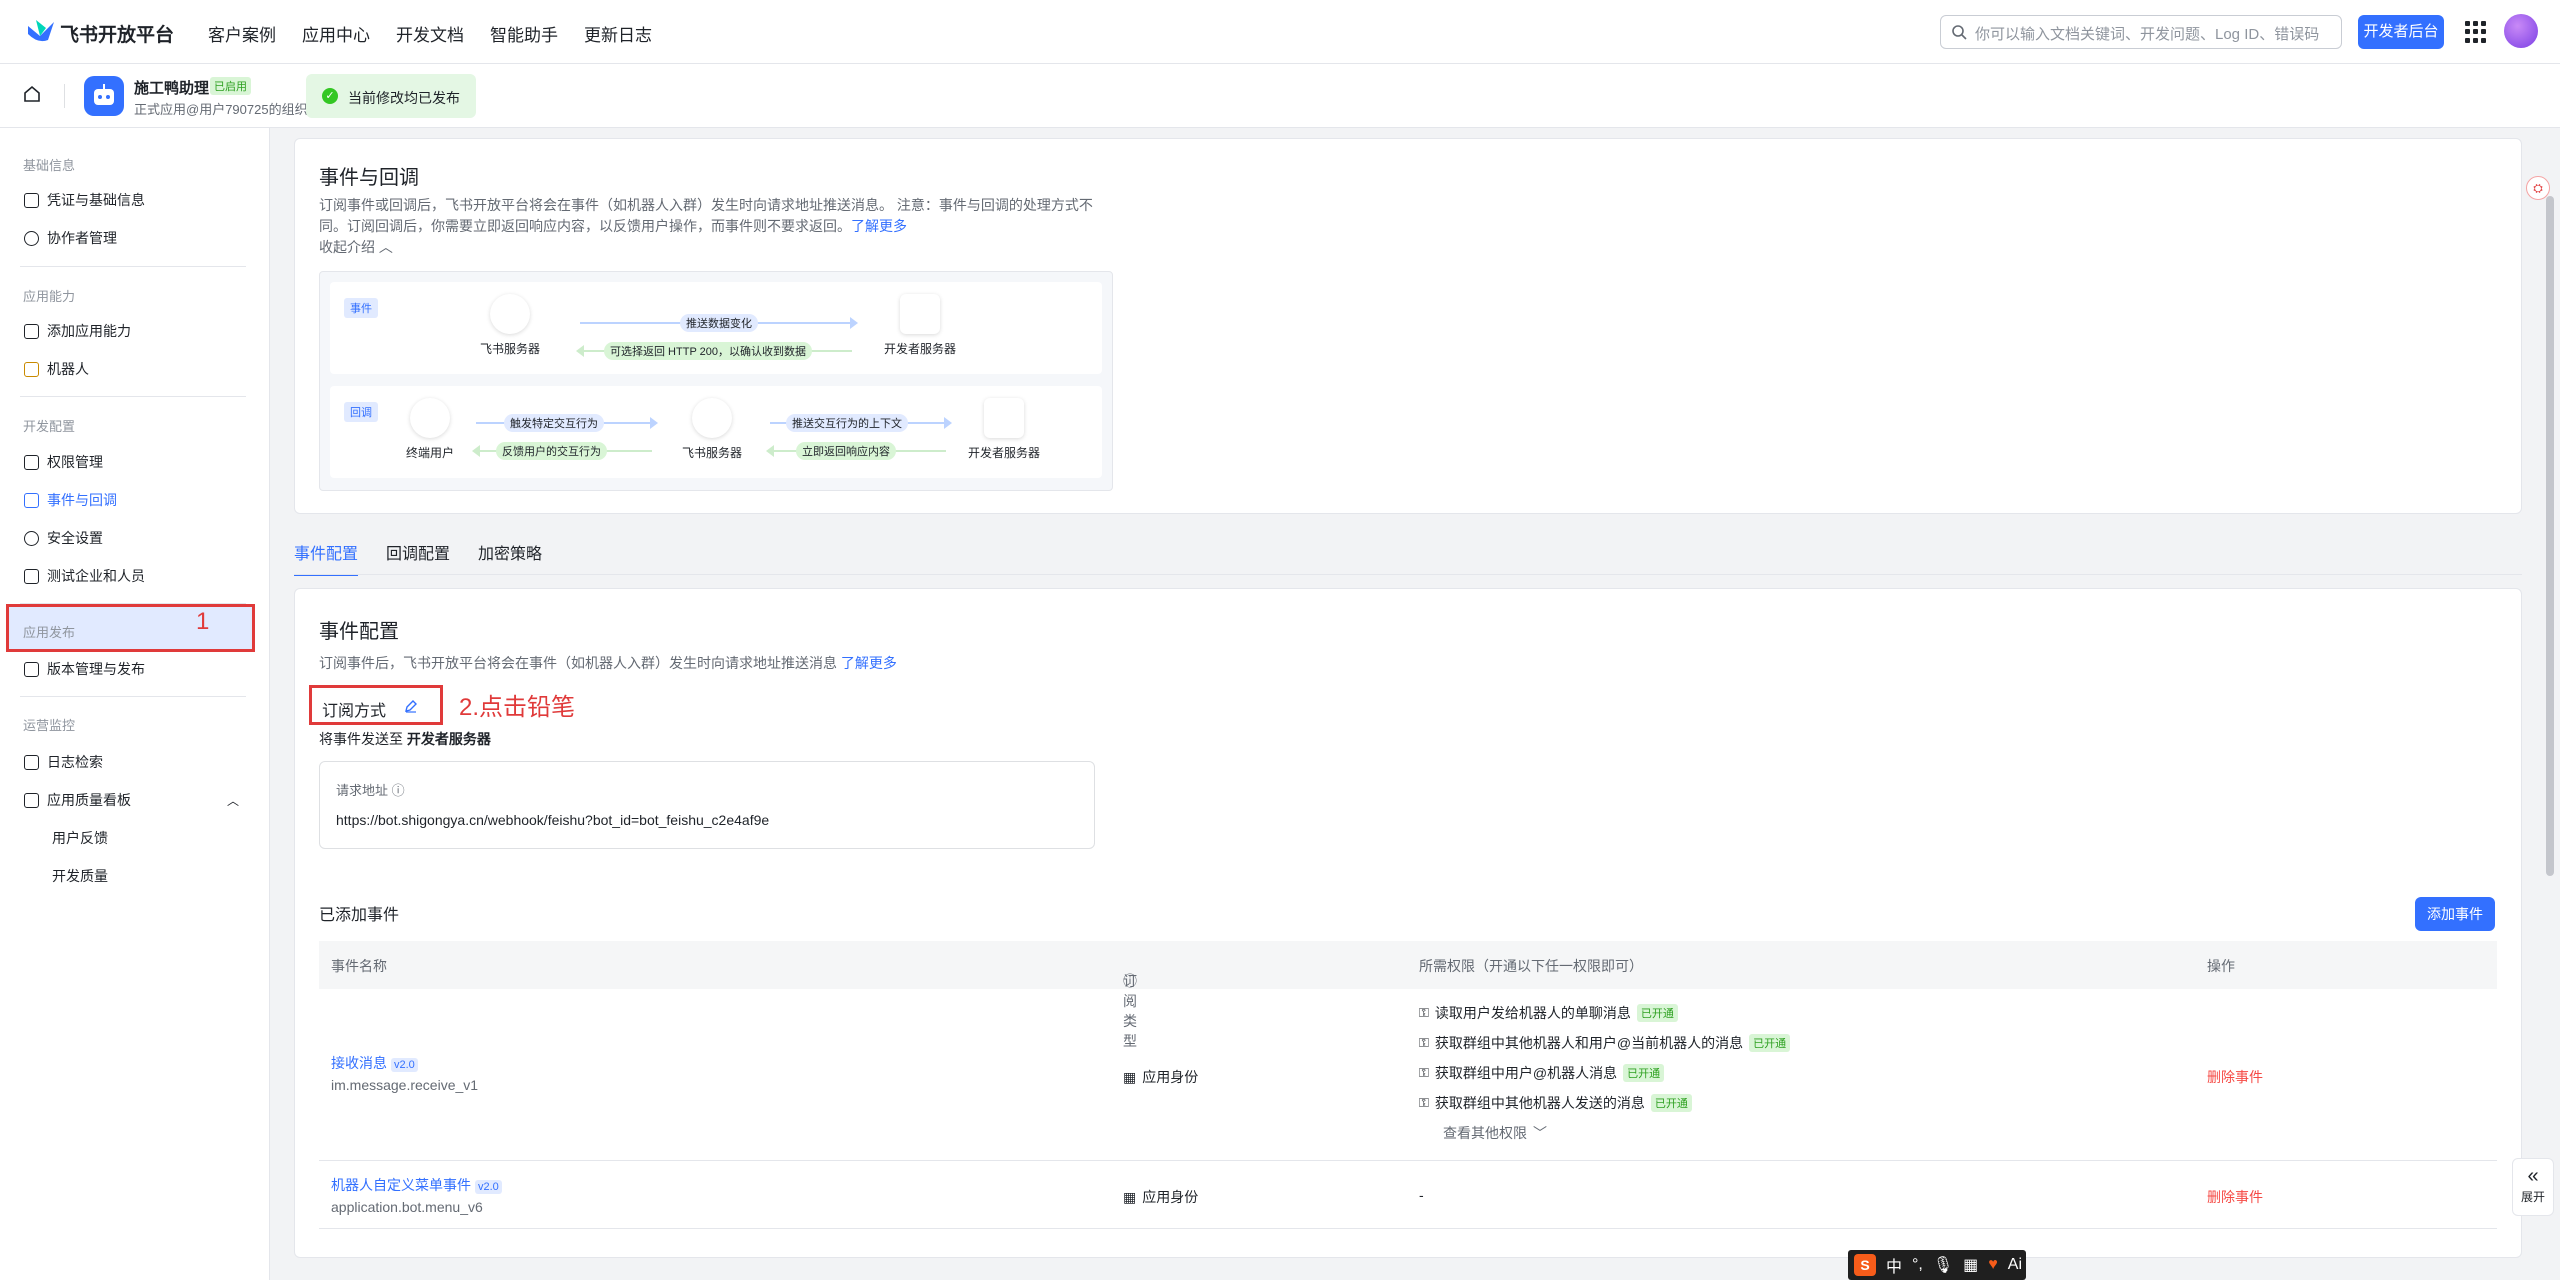 Image resolution: width=2560 pixels, height=1280 pixels. What do you see at coordinates (1970, 1265) in the screenshot?
I see `keyboard-icon: ▦` at bounding box center [1970, 1265].